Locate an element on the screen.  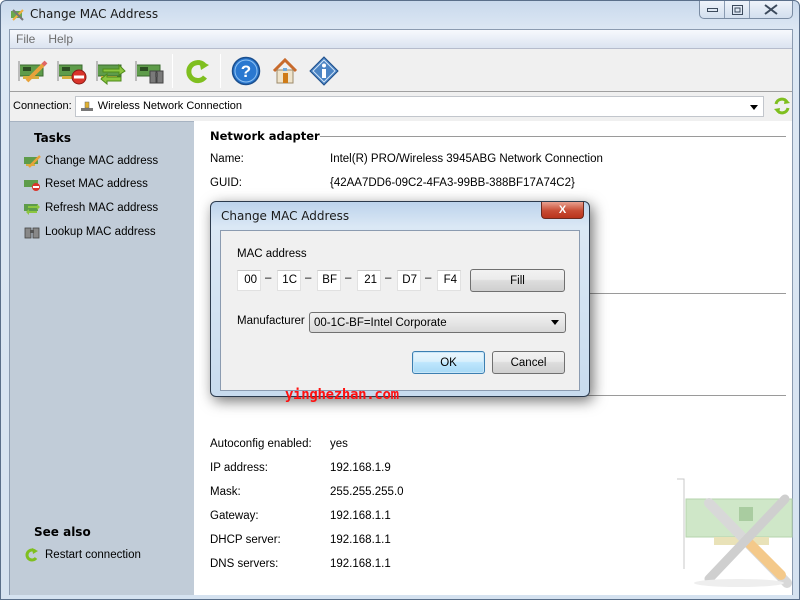
change-mac-toolbar-button is located at coordinates (32, 71).